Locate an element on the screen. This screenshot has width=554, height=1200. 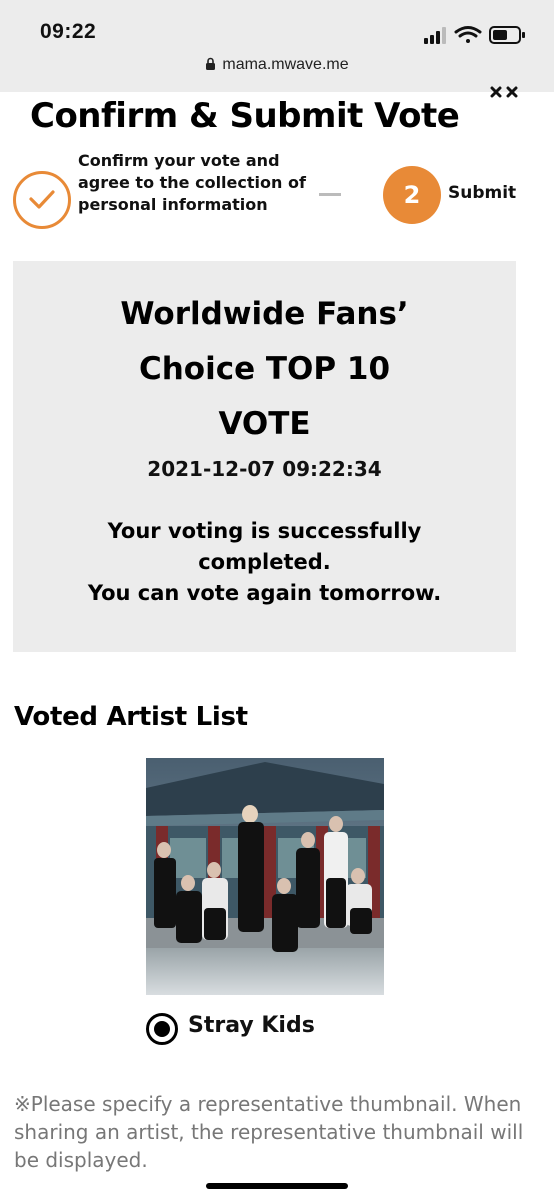
artist-name: Stray Kids is located at coordinates (251, 1025).